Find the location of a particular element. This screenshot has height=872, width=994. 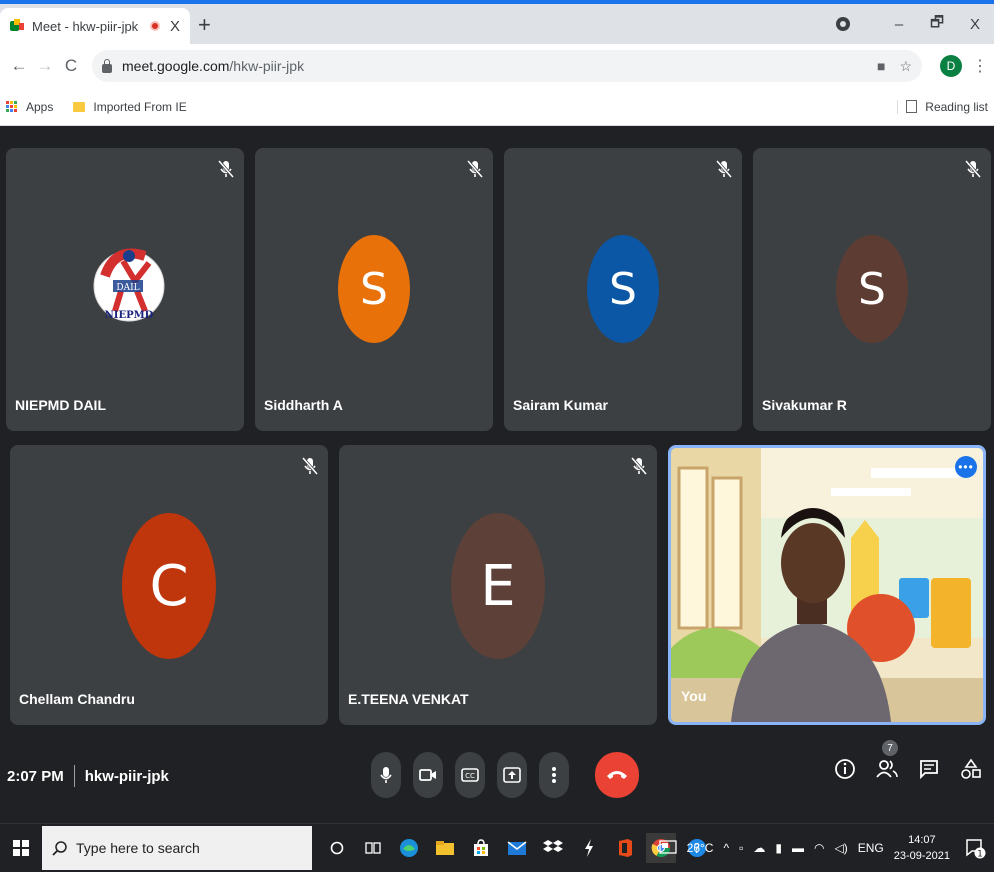

more-vert-icon is located at coordinates (554, 775).